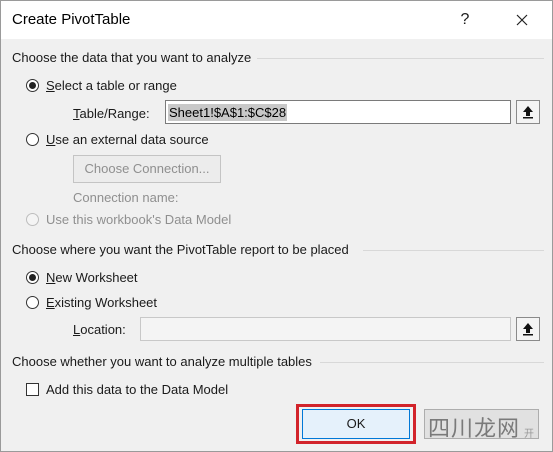  Describe the element at coordinates (465, 20) in the screenshot. I see `help-button: ?` at that location.